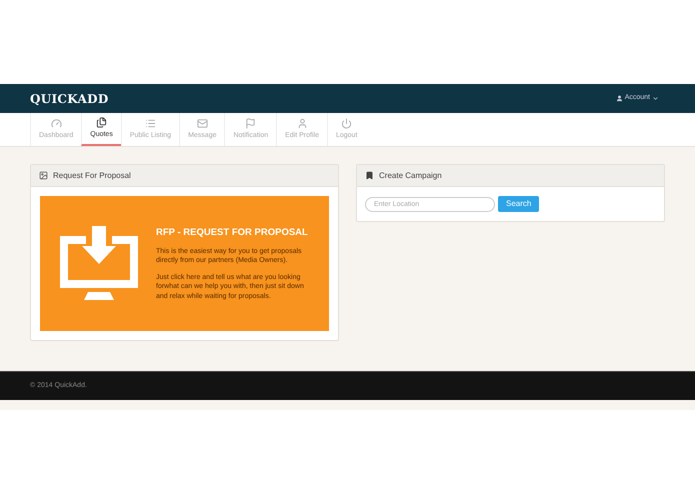 Image resolution: width=695 pixels, height=494 pixels. I want to click on panel-title: Request For Proposal, so click(92, 176).